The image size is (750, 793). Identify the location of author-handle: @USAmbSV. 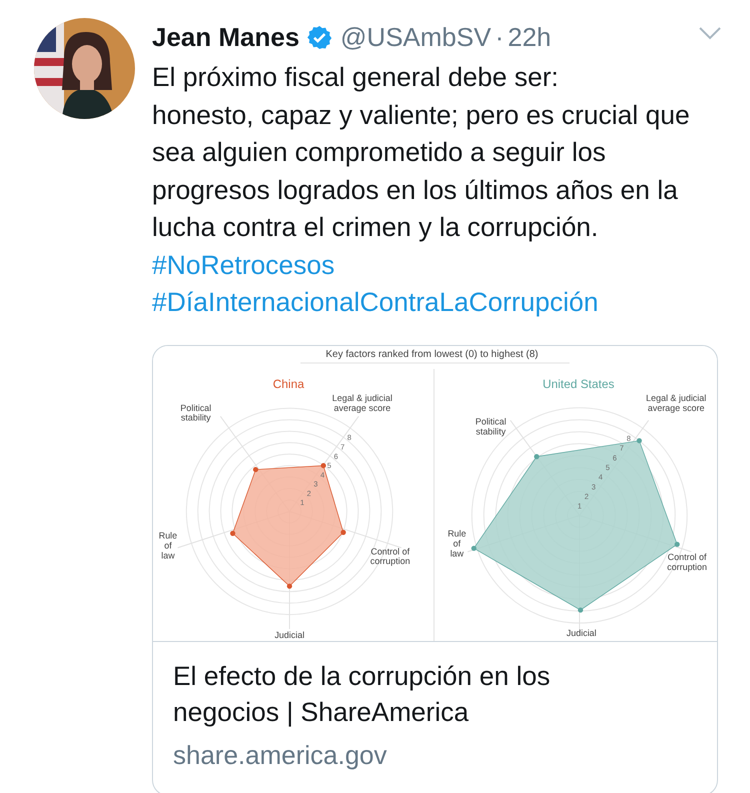
(416, 37).